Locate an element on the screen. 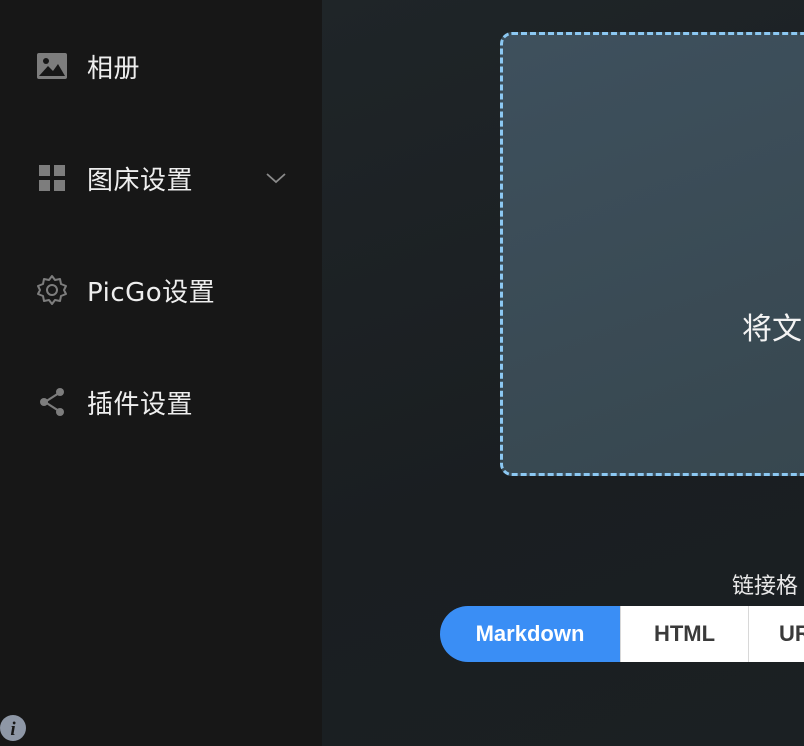 The height and width of the screenshot is (746, 804). link-format-selector: Markdown HTML UR is located at coordinates (622, 634).